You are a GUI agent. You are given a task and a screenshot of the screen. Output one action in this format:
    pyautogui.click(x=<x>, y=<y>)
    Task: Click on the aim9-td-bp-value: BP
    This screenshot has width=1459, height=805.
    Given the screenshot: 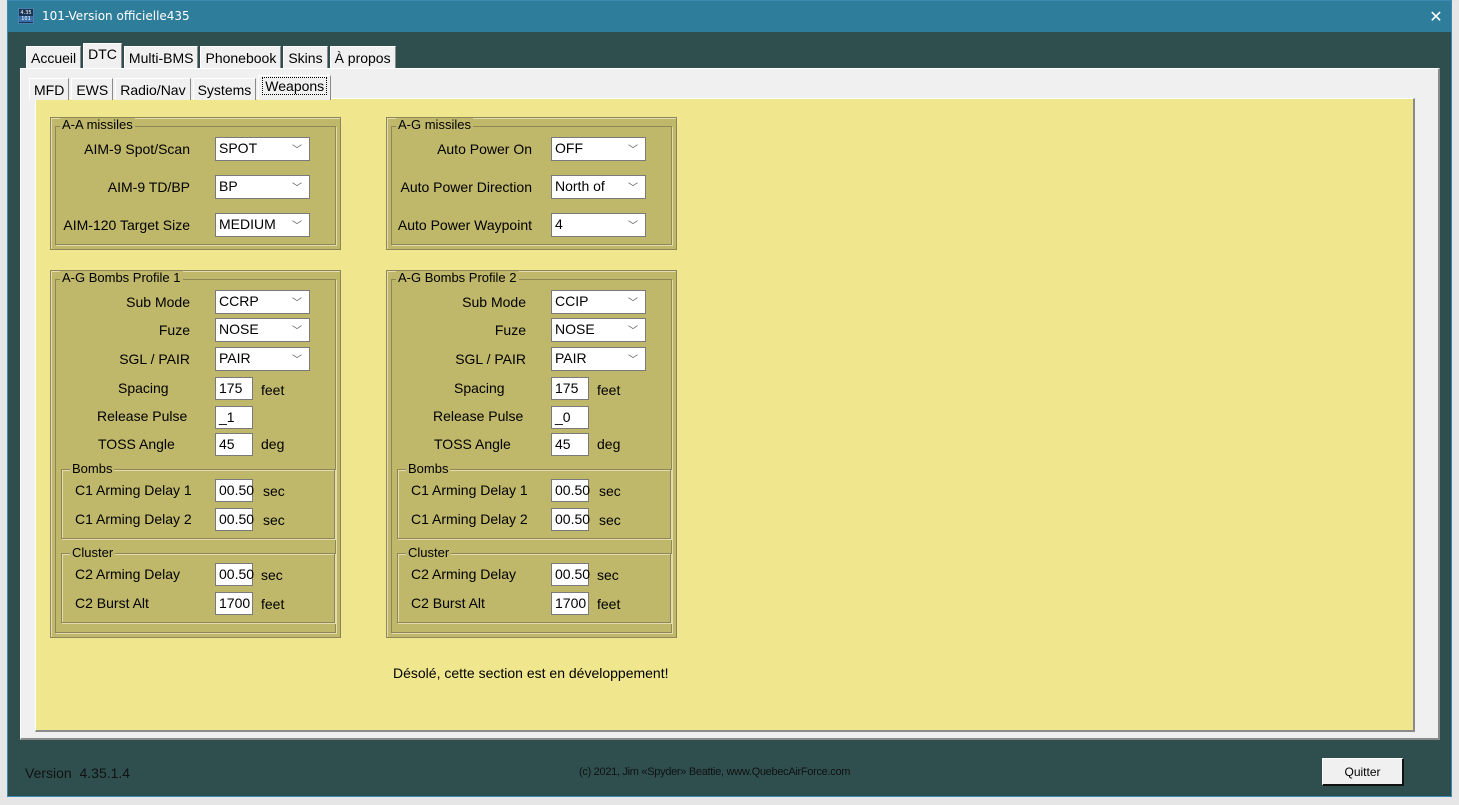 What is the action you would take?
    pyautogui.click(x=228, y=186)
    